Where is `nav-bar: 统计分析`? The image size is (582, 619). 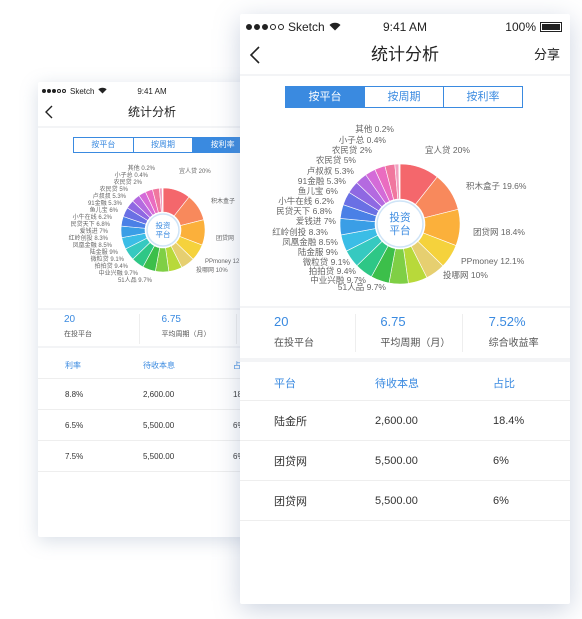 nav-bar: 统计分析 is located at coordinates (152, 112).